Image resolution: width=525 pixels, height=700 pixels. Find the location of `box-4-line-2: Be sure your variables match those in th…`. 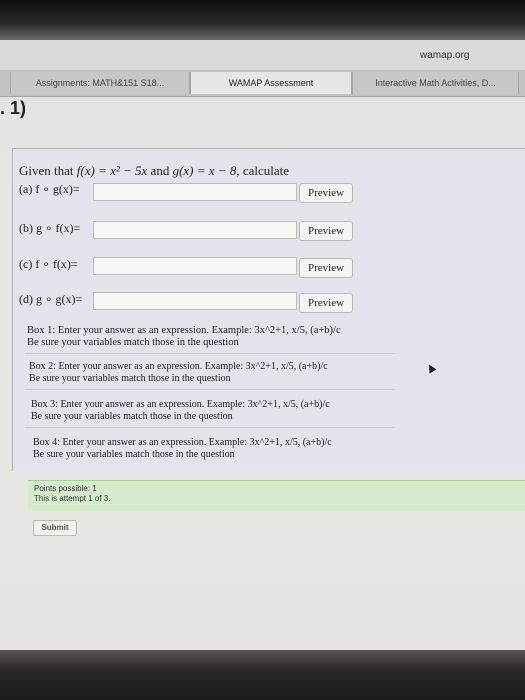

box-4-line-2: Be sure your variables match those in th… is located at coordinates (134, 454).